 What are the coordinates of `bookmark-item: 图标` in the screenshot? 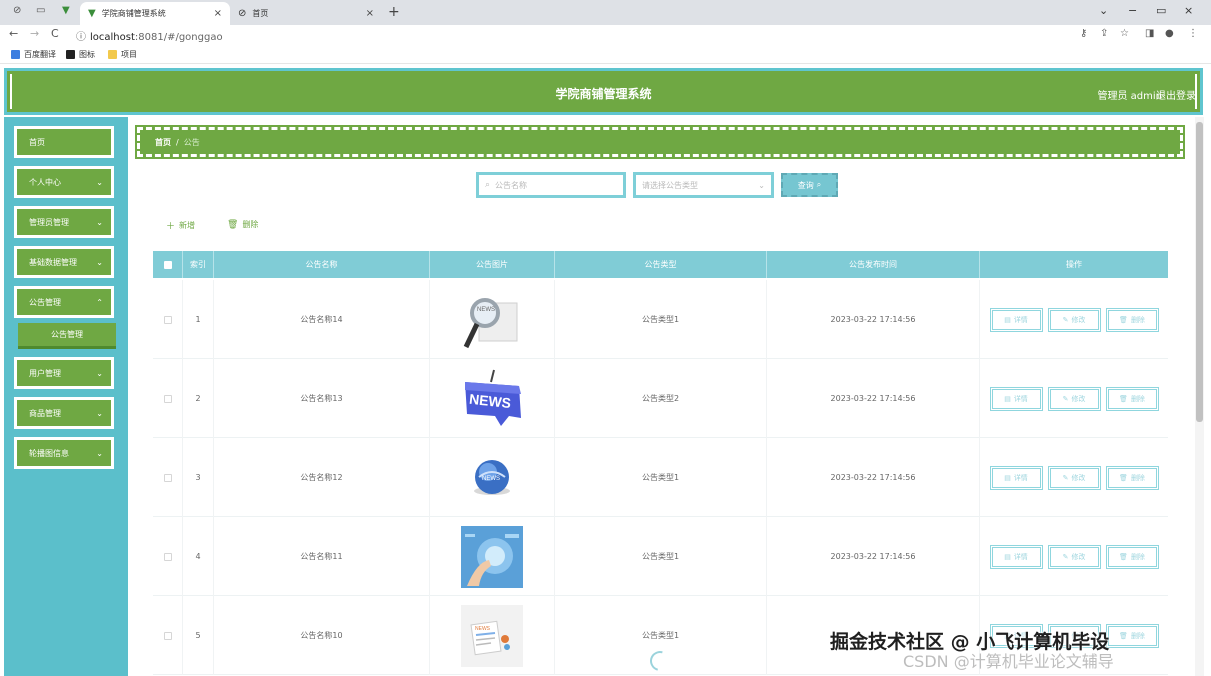 It's located at (80, 54).